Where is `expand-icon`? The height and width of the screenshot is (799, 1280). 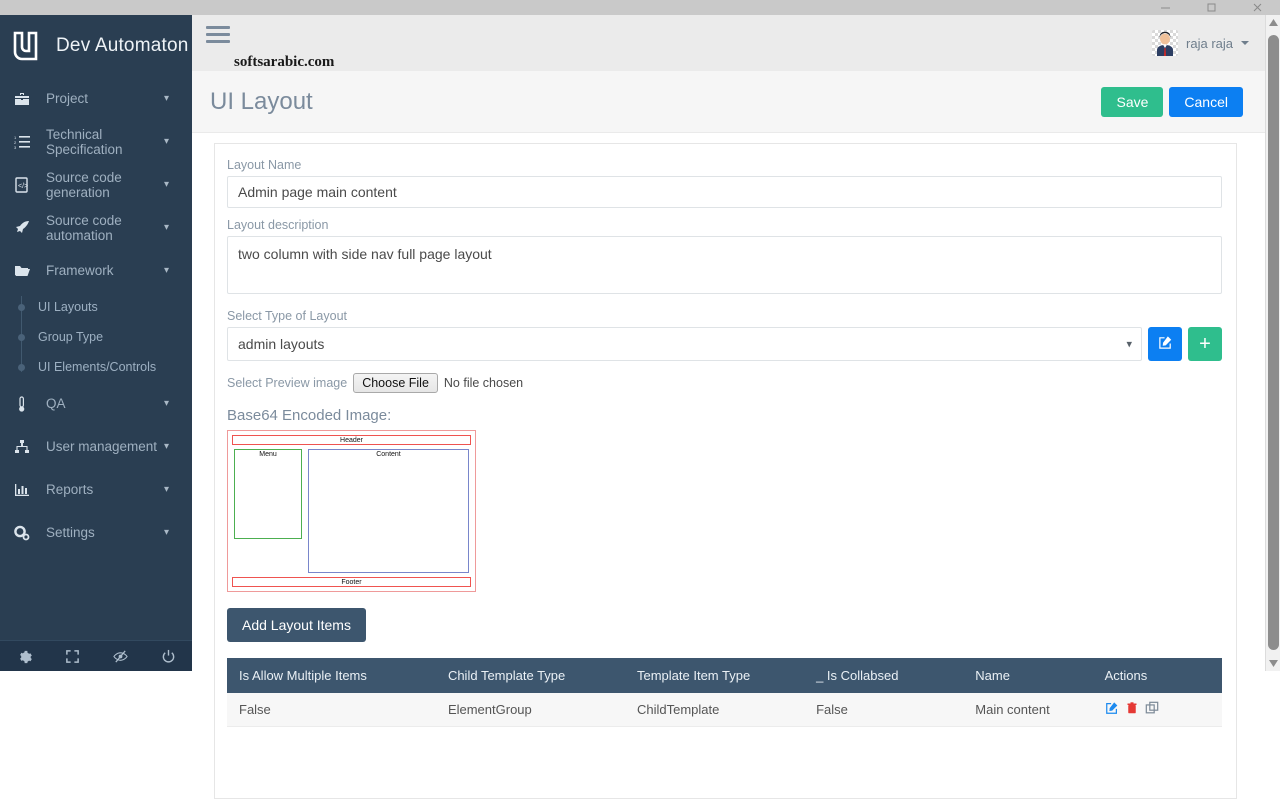
expand-icon is located at coordinates (72, 656).